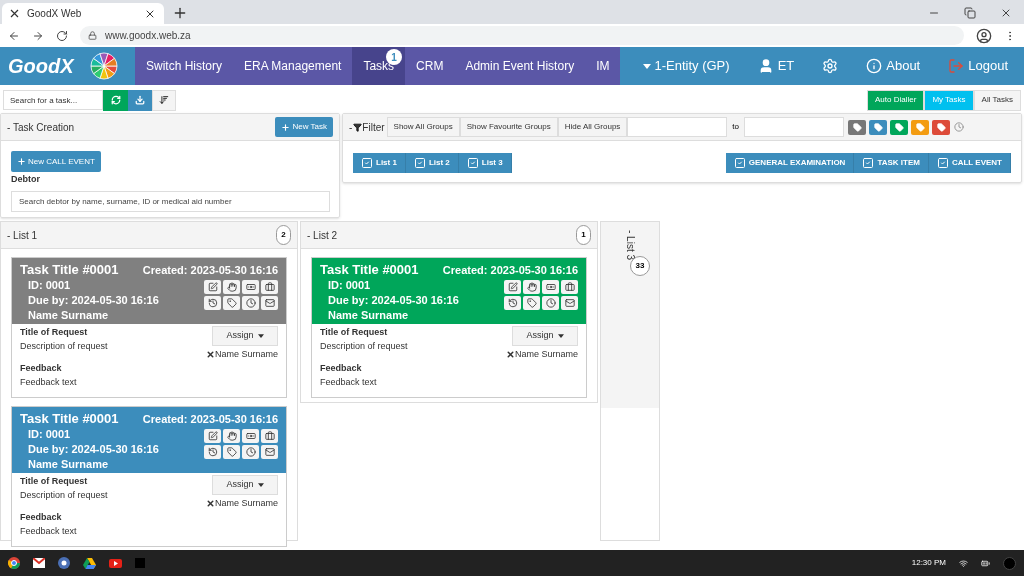 The height and width of the screenshot is (576, 1024). What do you see at coordinates (115, 100) in the screenshot?
I see `refresh-button` at bounding box center [115, 100].